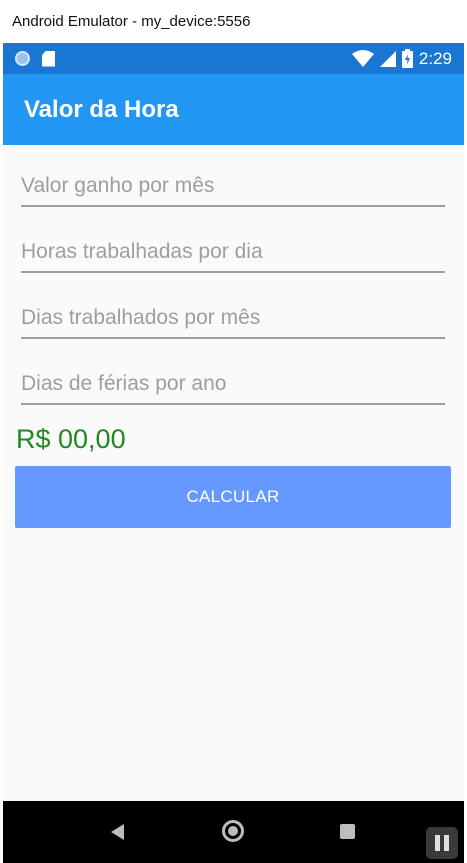  I want to click on navigation-bar, so click(233, 832).